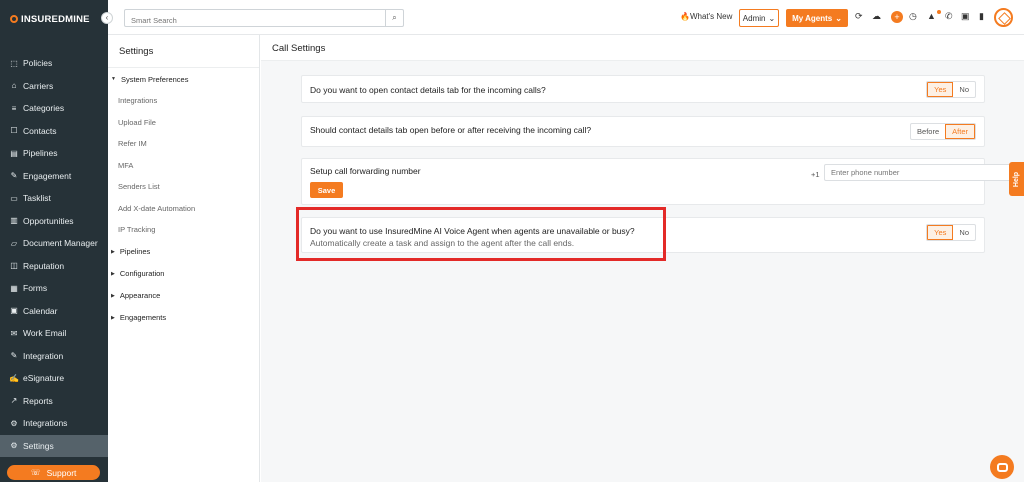 The width and height of the screenshot is (1024, 482). Describe the element at coordinates (54, 356) in the screenshot. I see `nav-item-integration: ✎ Integration` at that location.